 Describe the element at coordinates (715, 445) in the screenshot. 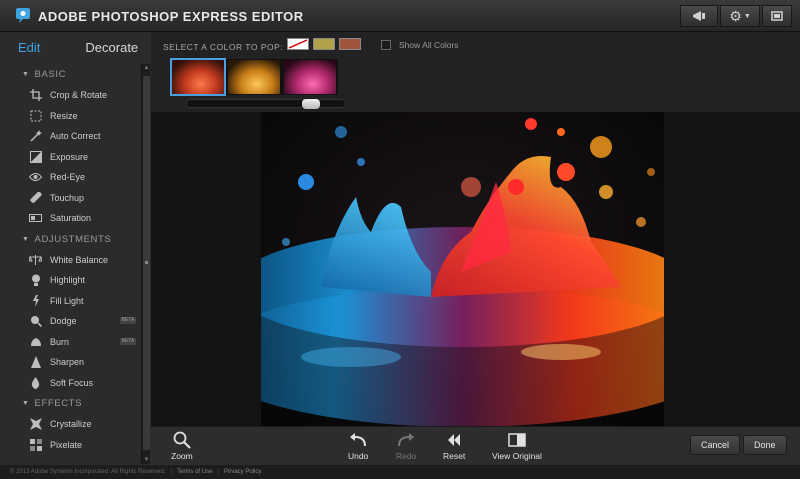

I see `cancel-button: Cancel` at that location.